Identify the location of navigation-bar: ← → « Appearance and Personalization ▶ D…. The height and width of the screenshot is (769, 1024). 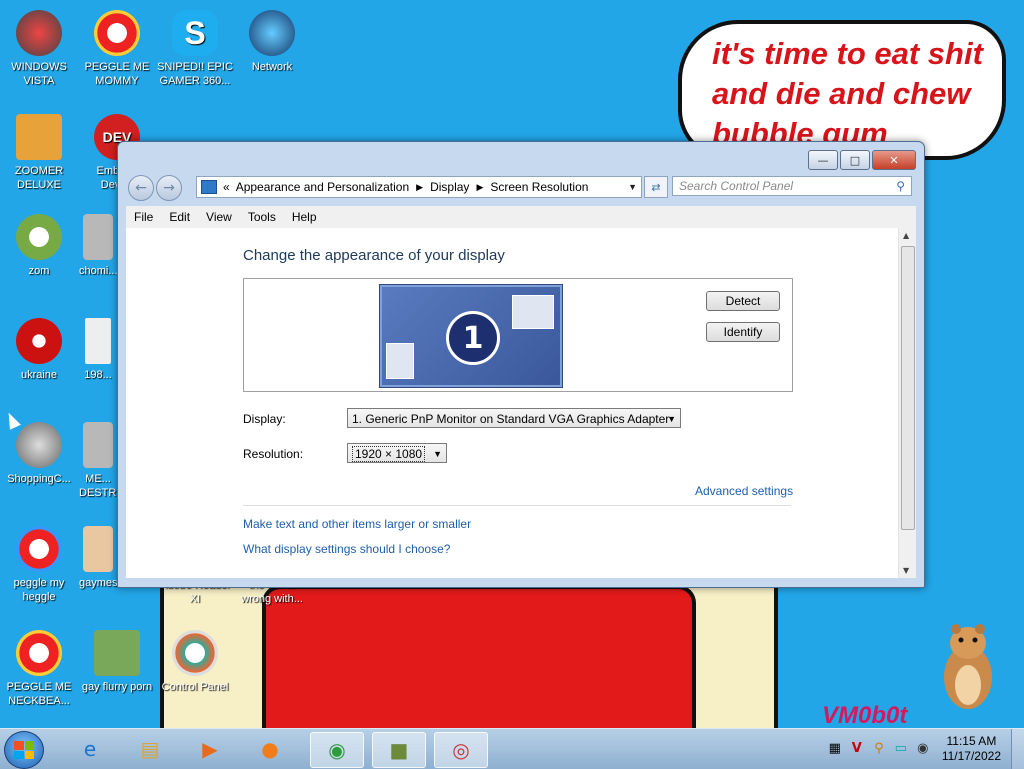
(521, 187).